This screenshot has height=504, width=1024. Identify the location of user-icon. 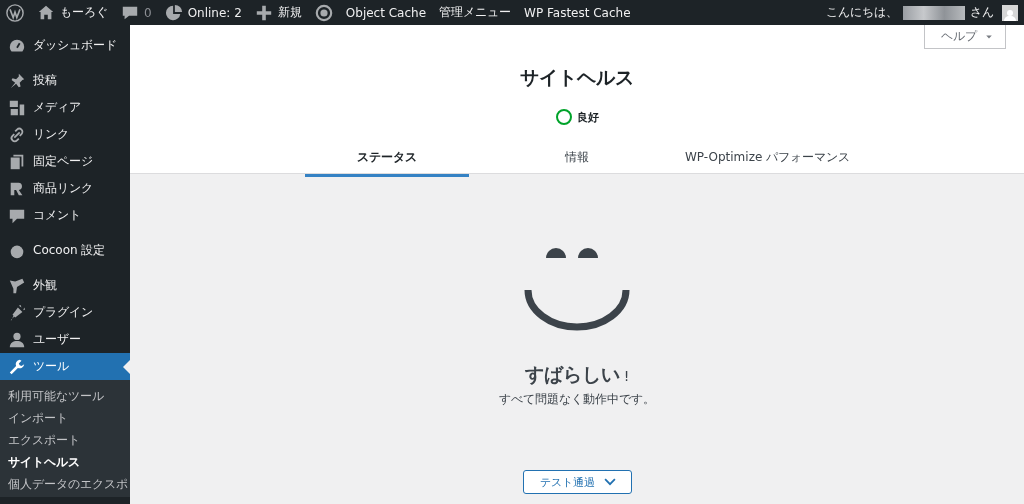
(17, 339).